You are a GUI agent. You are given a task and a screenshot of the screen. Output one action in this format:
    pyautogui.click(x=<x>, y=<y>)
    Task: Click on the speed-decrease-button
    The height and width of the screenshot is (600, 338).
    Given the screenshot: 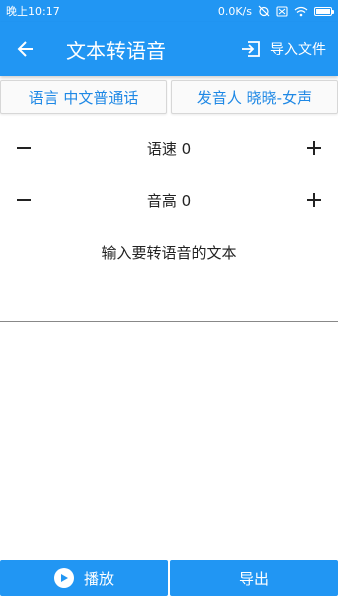 What is the action you would take?
    pyautogui.click(x=24, y=148)
    